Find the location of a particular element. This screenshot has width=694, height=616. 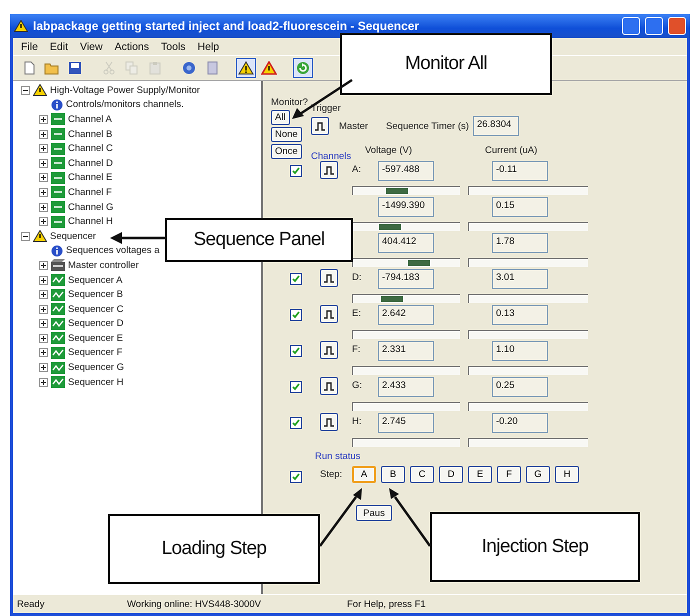

close-button is located at coordinates (677, 26).